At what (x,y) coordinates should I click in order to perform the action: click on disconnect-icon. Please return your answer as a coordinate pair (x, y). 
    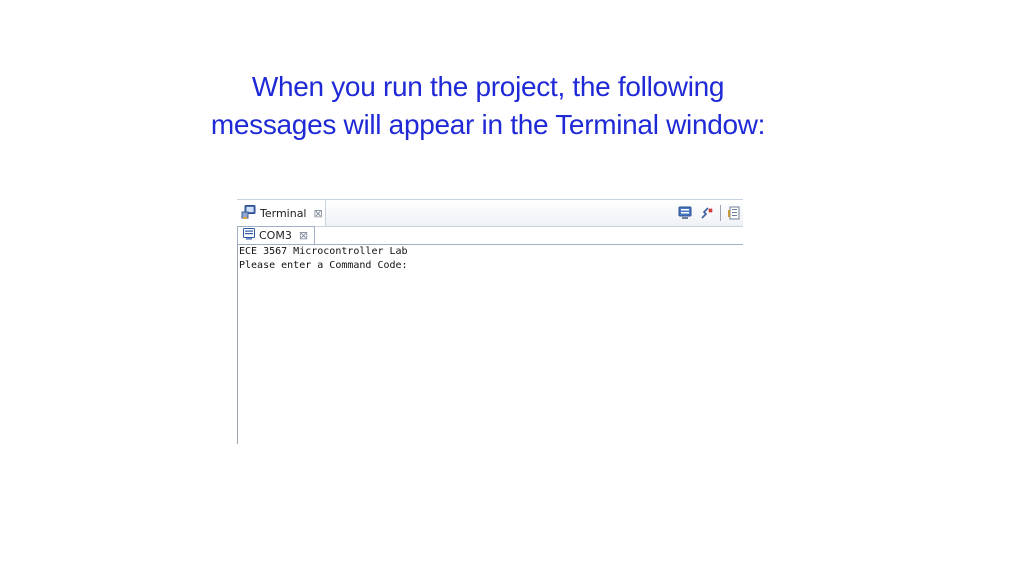
    Looking at the image, I should click on (707, 213).